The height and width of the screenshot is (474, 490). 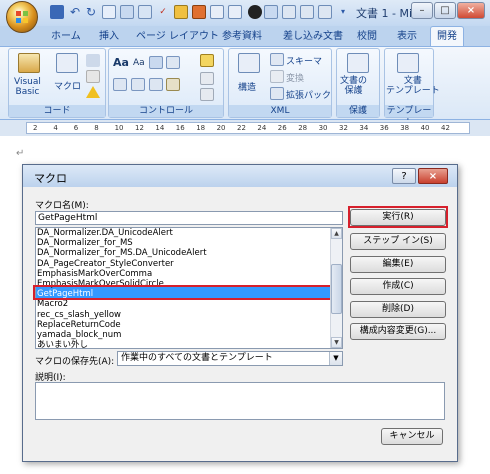 I want to click on office-logo-icon, so click(x=22, y=17).